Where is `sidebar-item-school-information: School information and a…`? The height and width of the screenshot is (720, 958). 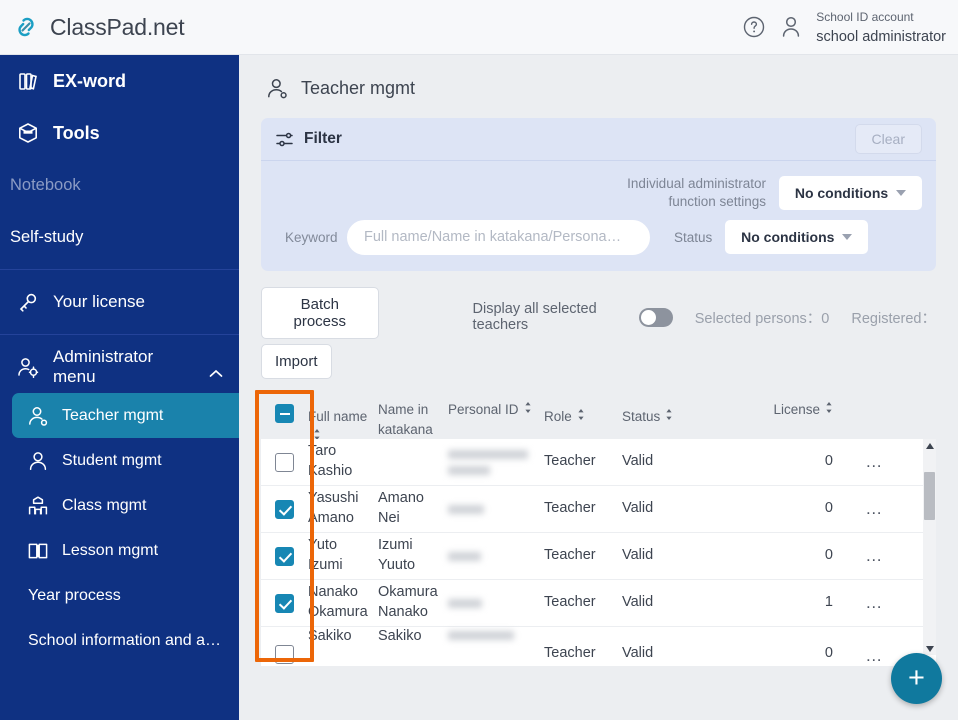
sidebar-item-school-information: School information and a… is located at coordinates (119, 640).